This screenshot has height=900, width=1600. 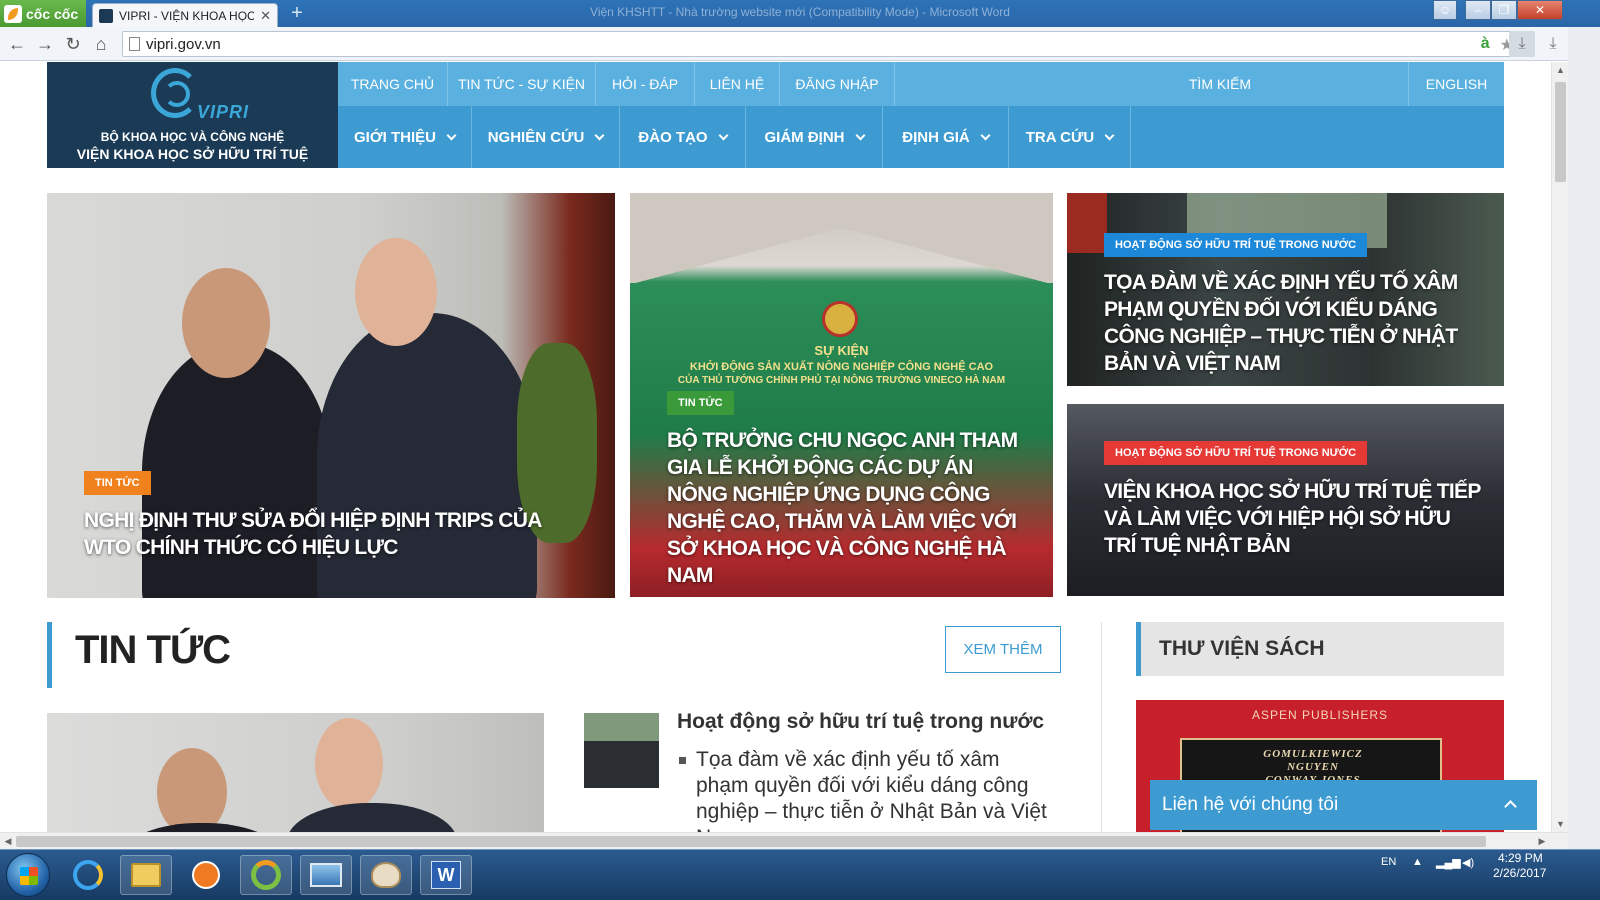 I want to click on photo-viewer-icon, so click(x=326, y=875).